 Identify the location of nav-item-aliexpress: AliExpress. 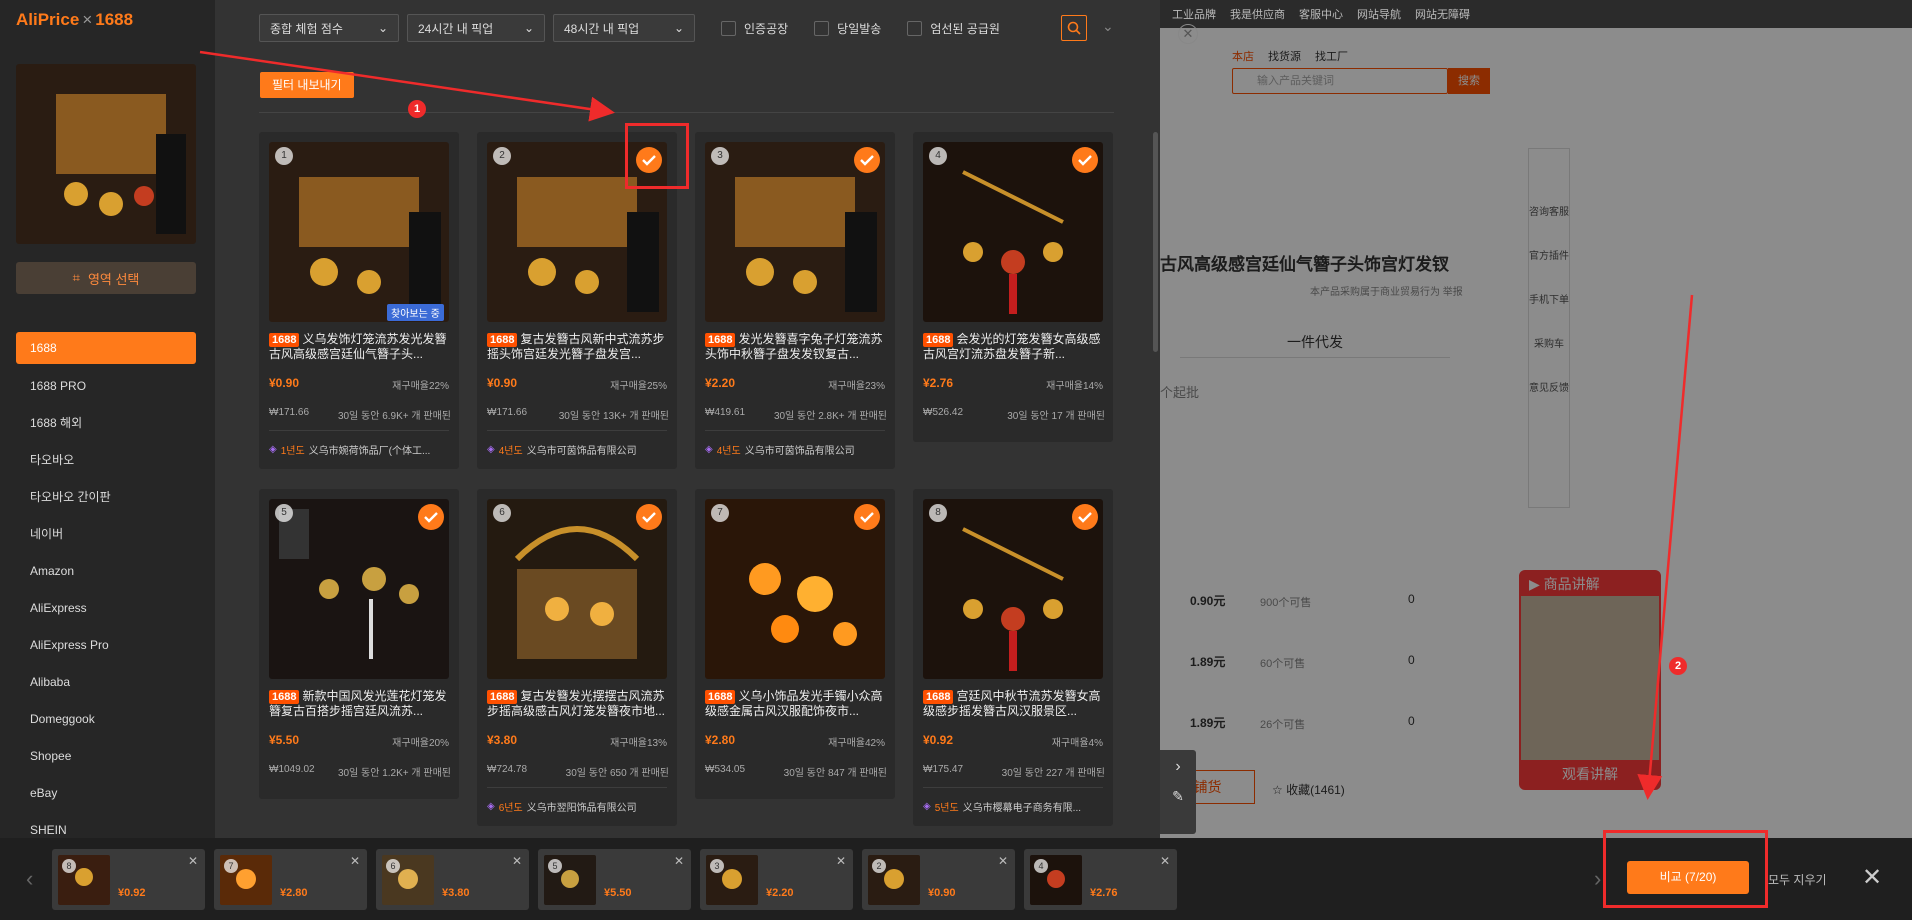
(106, 609).